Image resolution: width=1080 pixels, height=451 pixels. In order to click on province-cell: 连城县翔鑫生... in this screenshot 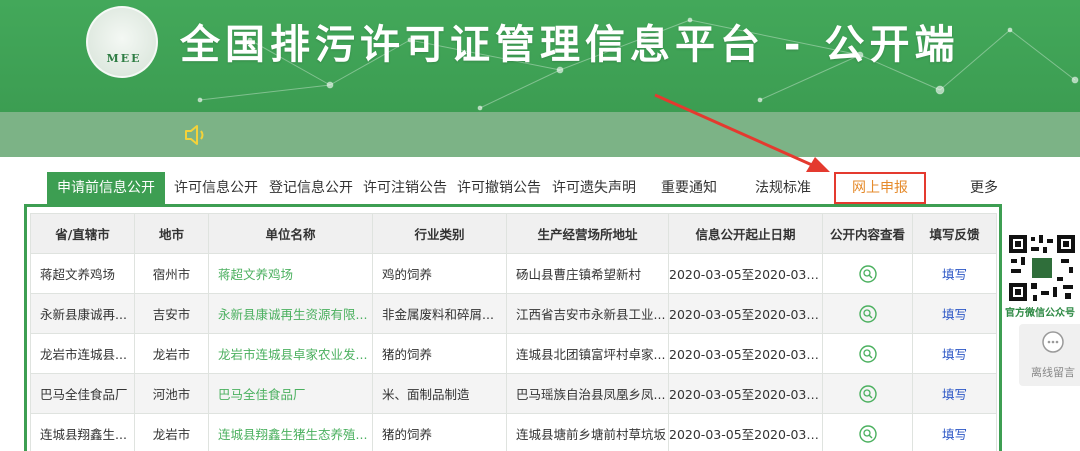, I will do `click(82, 432)`.